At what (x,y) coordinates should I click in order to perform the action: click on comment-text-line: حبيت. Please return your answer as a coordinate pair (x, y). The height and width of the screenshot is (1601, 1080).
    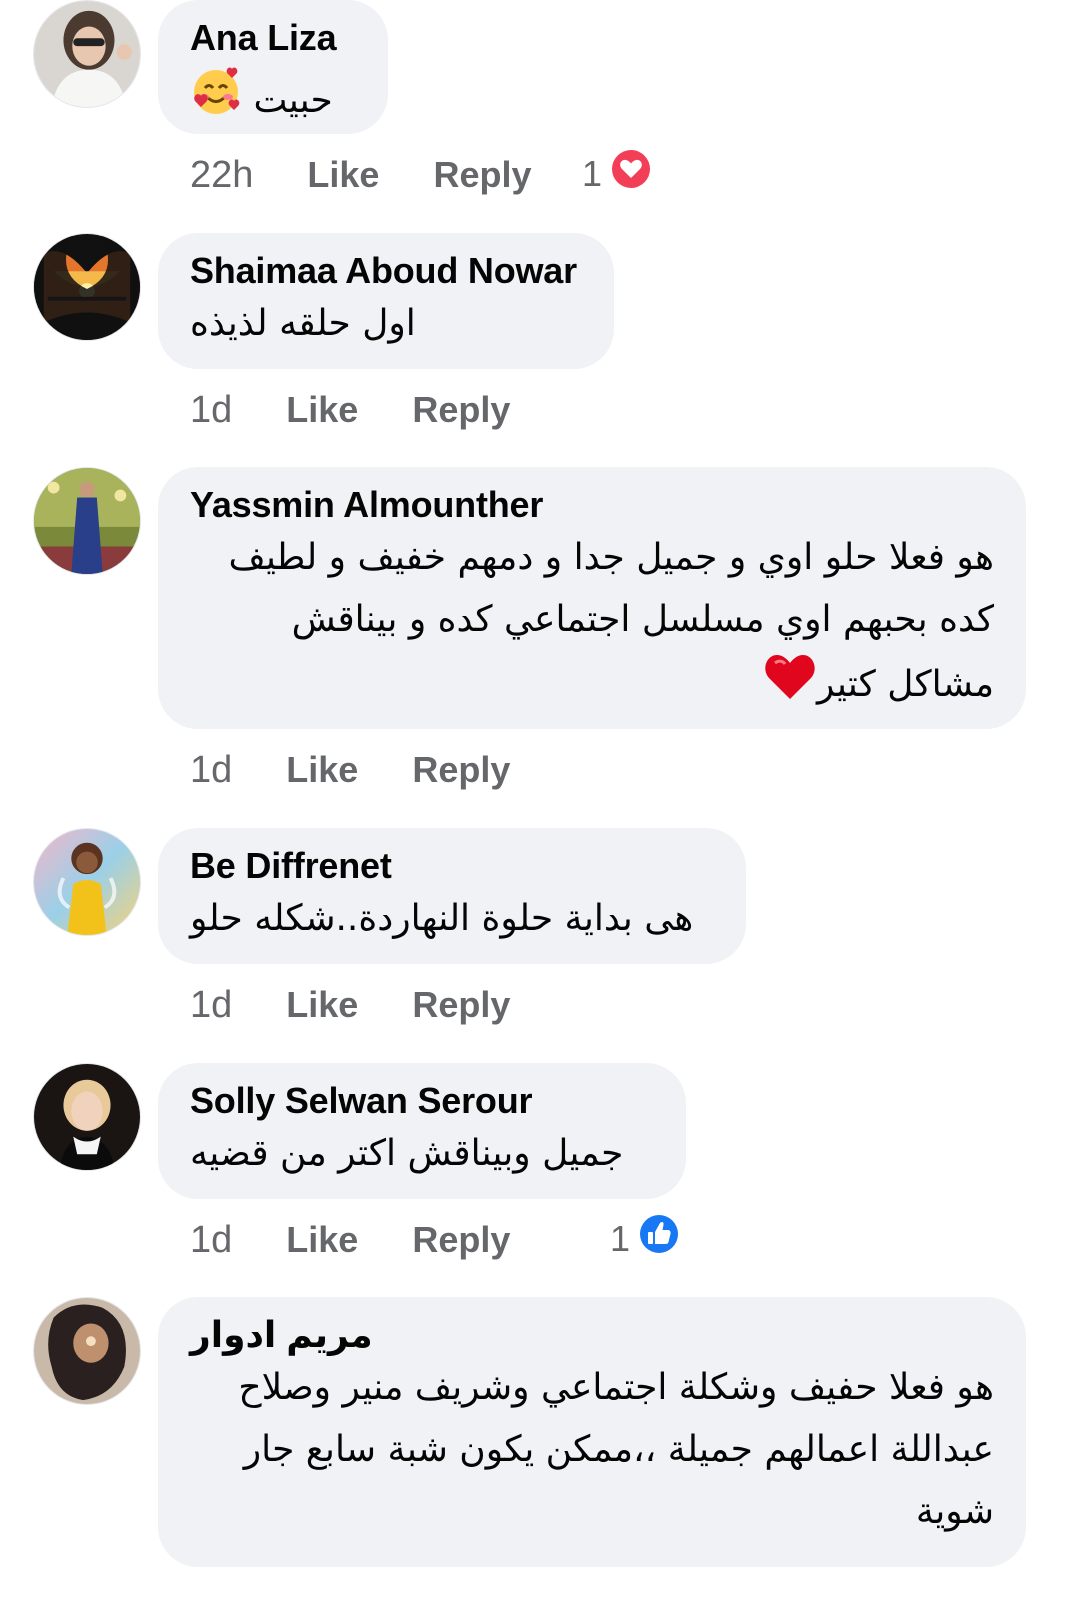
    Looking at the image, I should click on (293, 100).